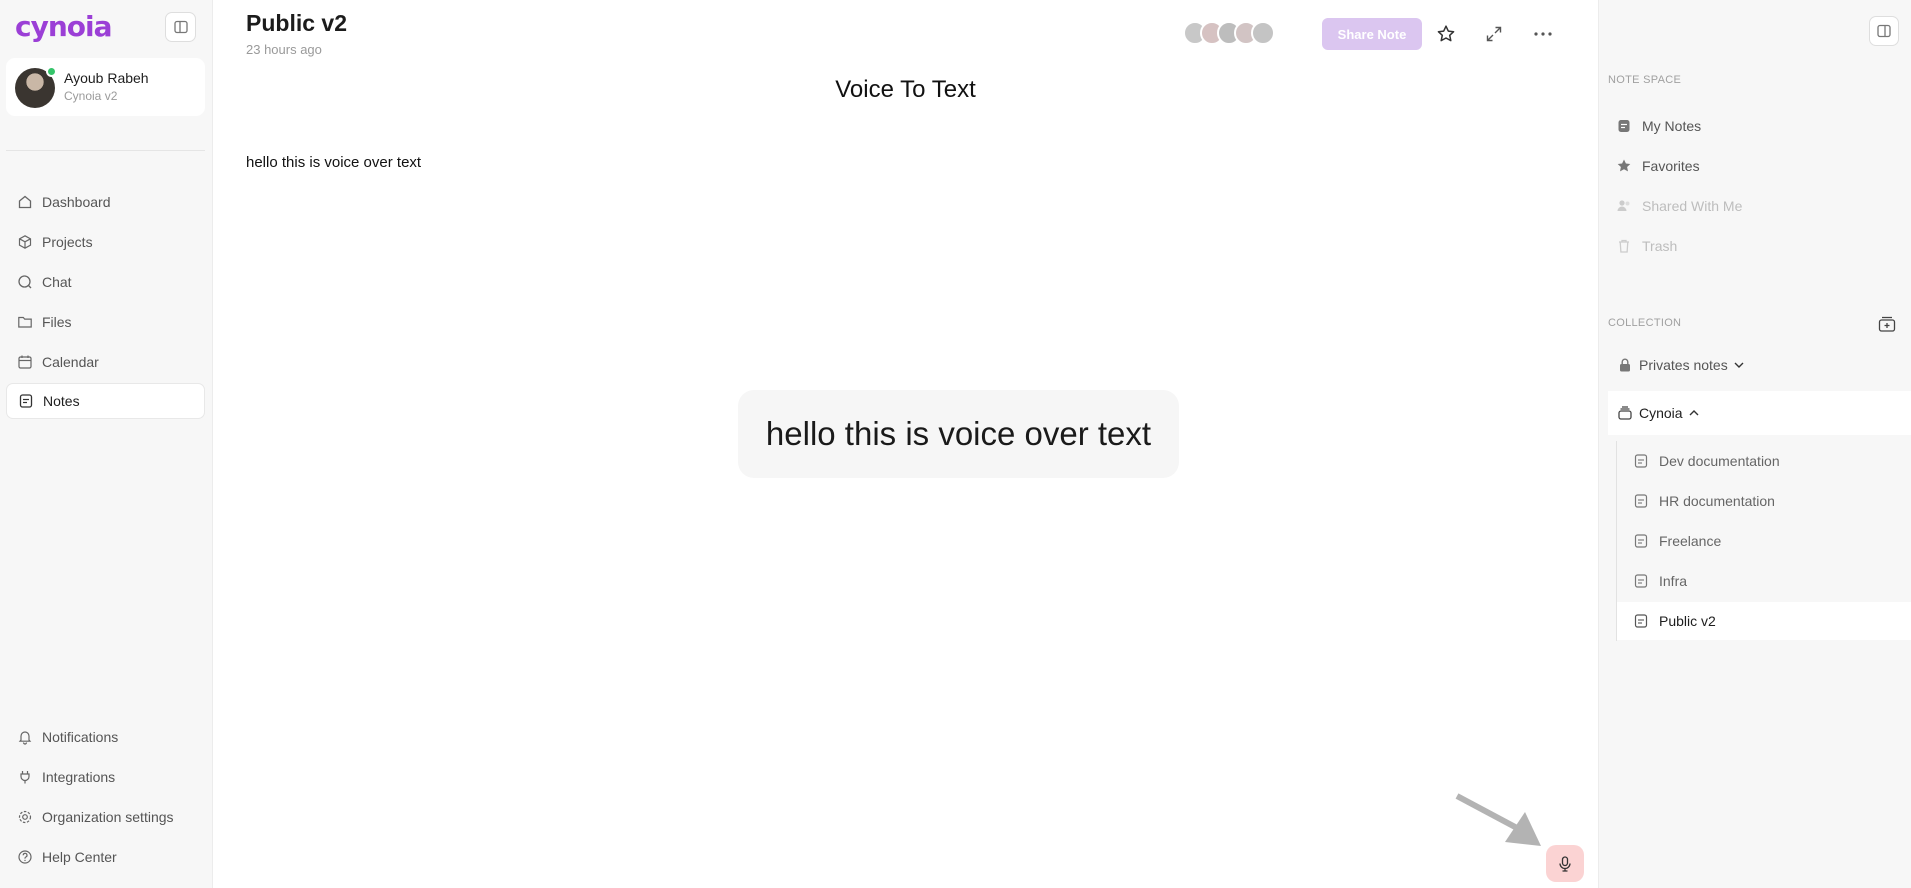 The width and height of the screenshot is (1911, 888). What do you see at coordinates (1692, 206) in the screenshot?
I see `item-label: Shared With Me` at bounding box center [1692, 206].